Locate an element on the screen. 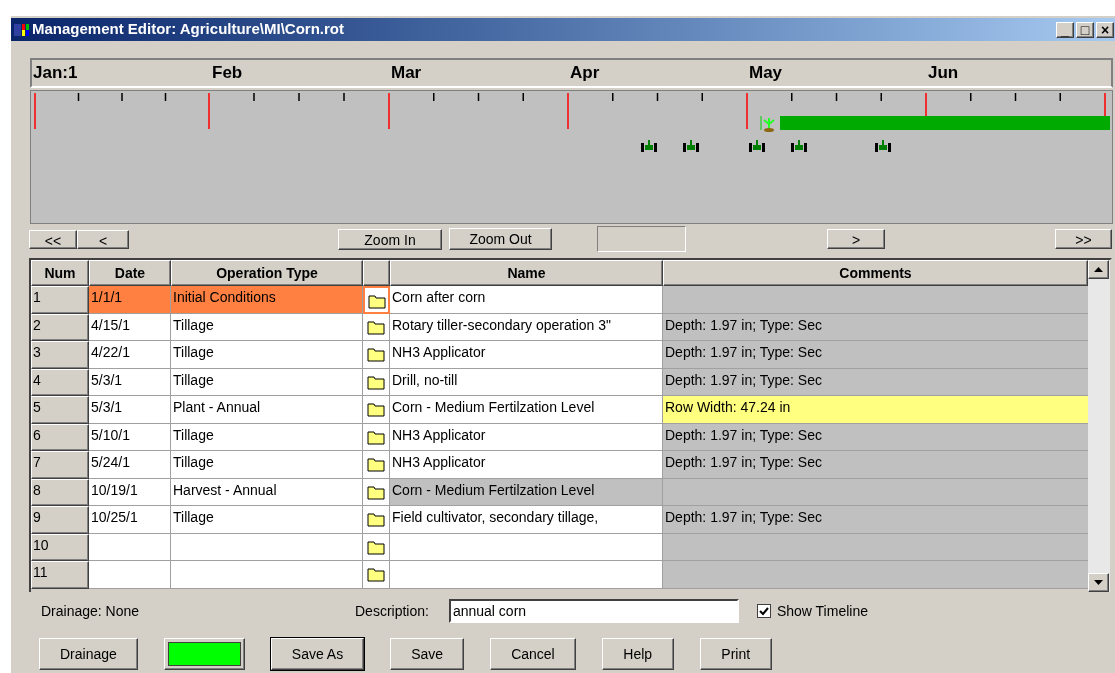 This screenshot has height=673, width=1115. dialog-button: Drainage is located at coordinates (88, 654).